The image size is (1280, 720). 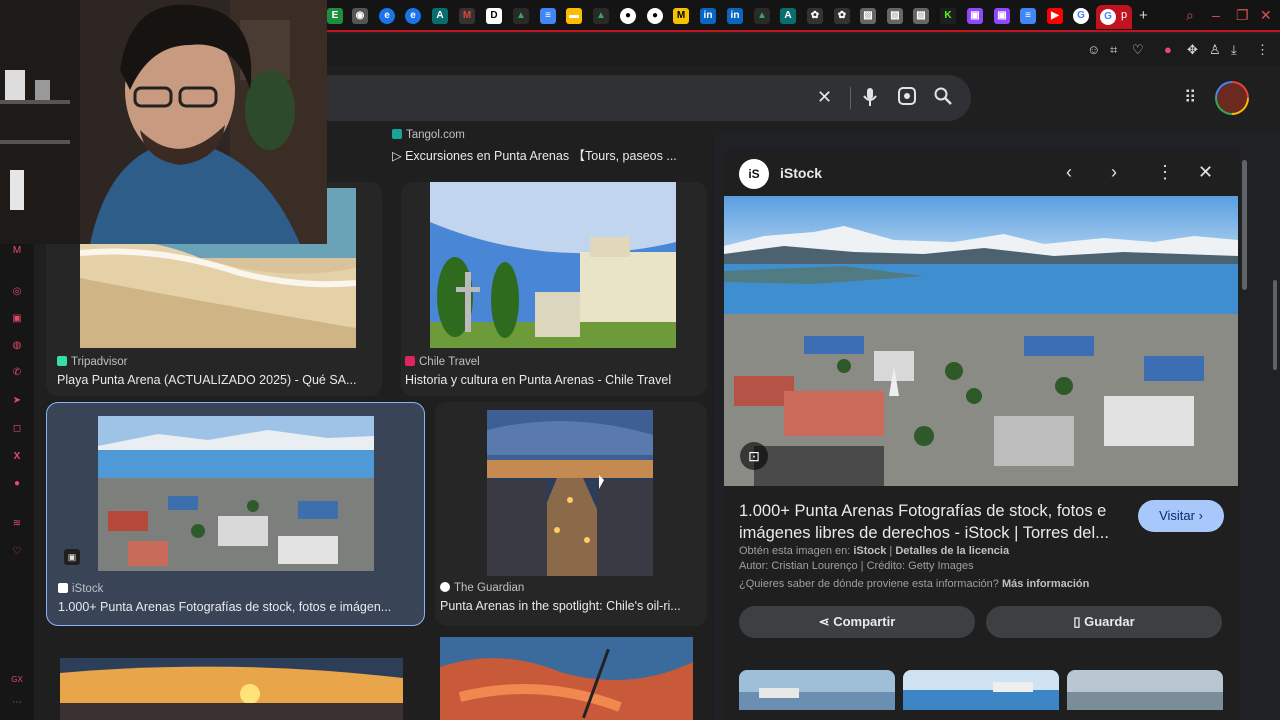 I want to click on source-label: The Guardian, so click(x=489, y=588).